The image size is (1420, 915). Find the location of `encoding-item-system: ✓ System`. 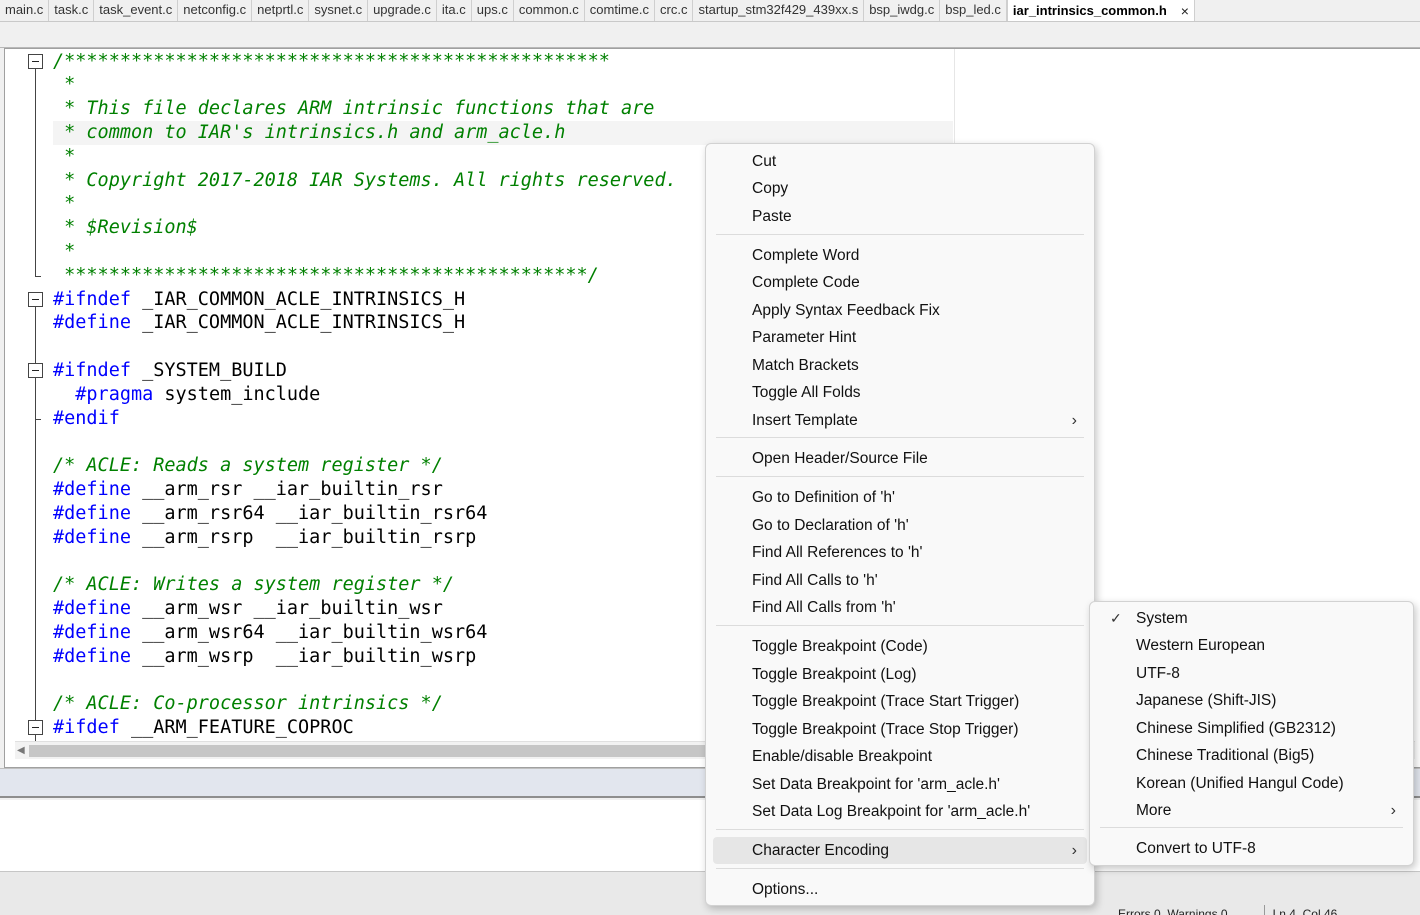

encoding-item-system: ✓ System is located at coordinates (1251, 618).